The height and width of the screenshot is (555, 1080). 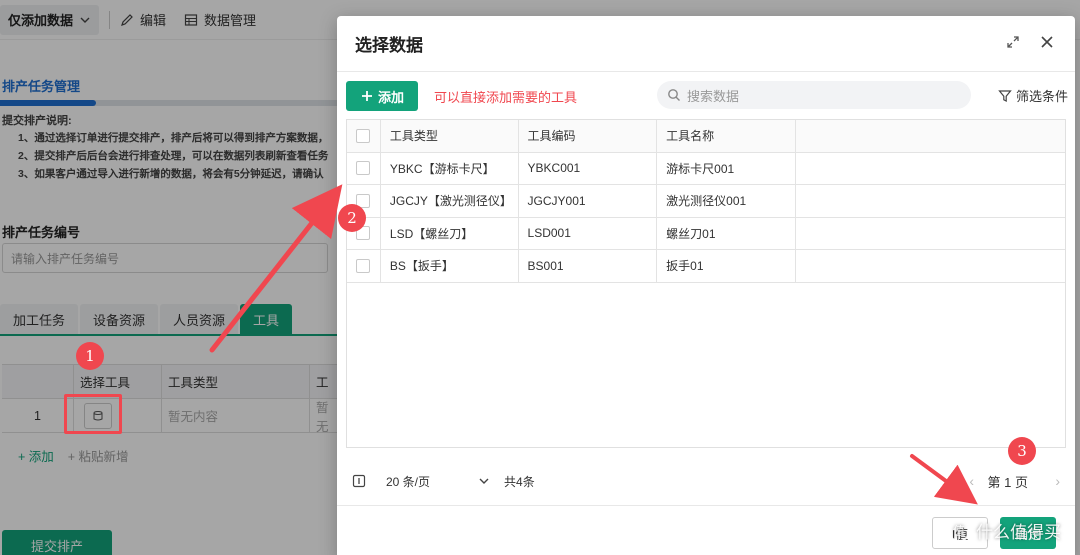 What do you see at coordinates (726, 168) in the screenshot?
I see `cell-tool-name: 游标卡尺001` at bounding box center [726, 168].